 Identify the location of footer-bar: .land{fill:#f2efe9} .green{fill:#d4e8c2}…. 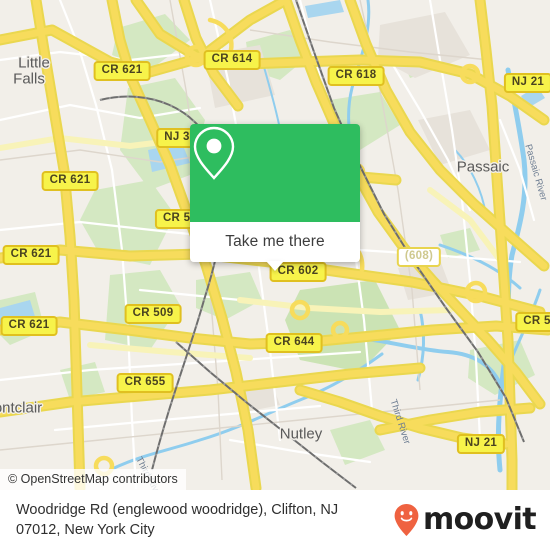
(275, 520).